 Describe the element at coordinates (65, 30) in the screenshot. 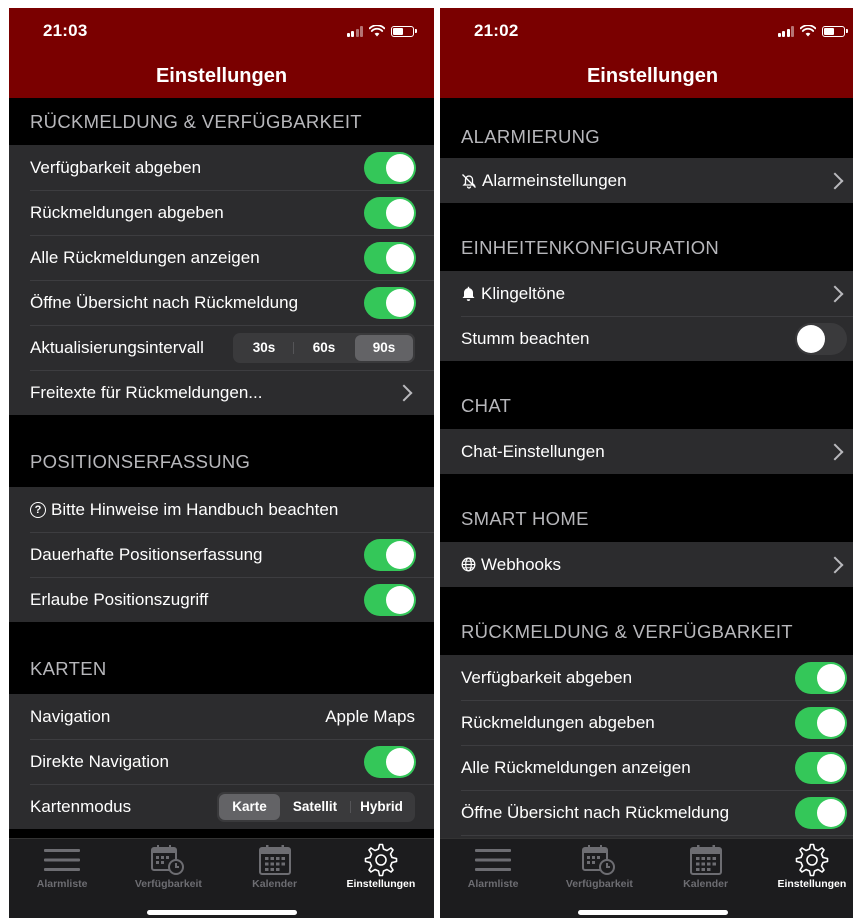

I see `status-time: 21:03` at that location.